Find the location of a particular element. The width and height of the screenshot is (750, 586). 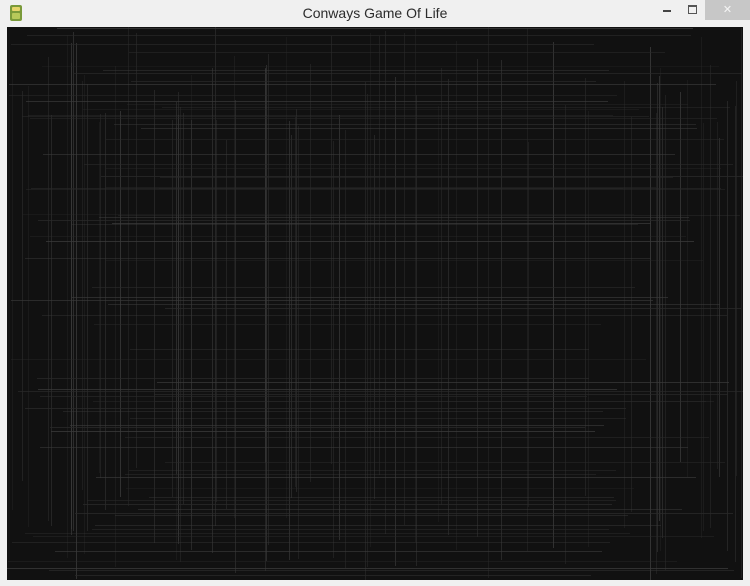

window-title: Conways Game Of Life is located at coordinates (375, 13).